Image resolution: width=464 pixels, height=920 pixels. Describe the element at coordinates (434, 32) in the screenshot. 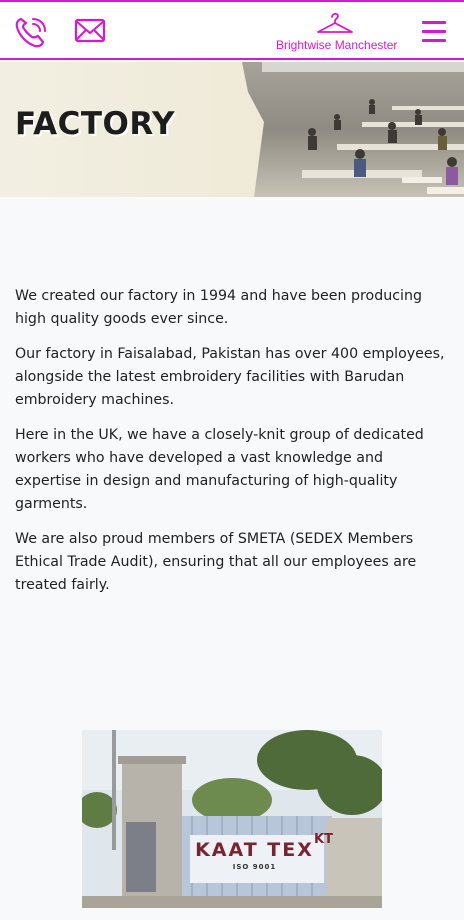

I see `hamburger-menu-icon` at that location.